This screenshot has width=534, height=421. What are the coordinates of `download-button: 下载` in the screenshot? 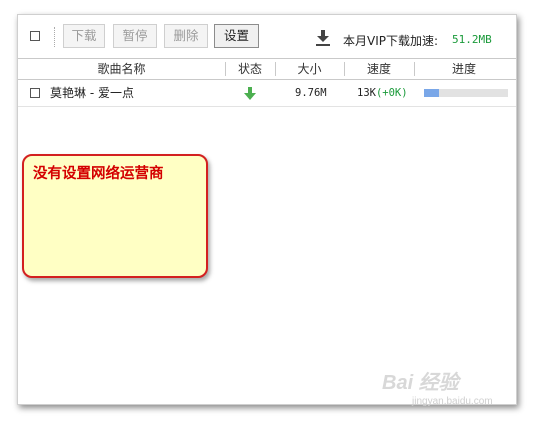 It's located at (84, 36).